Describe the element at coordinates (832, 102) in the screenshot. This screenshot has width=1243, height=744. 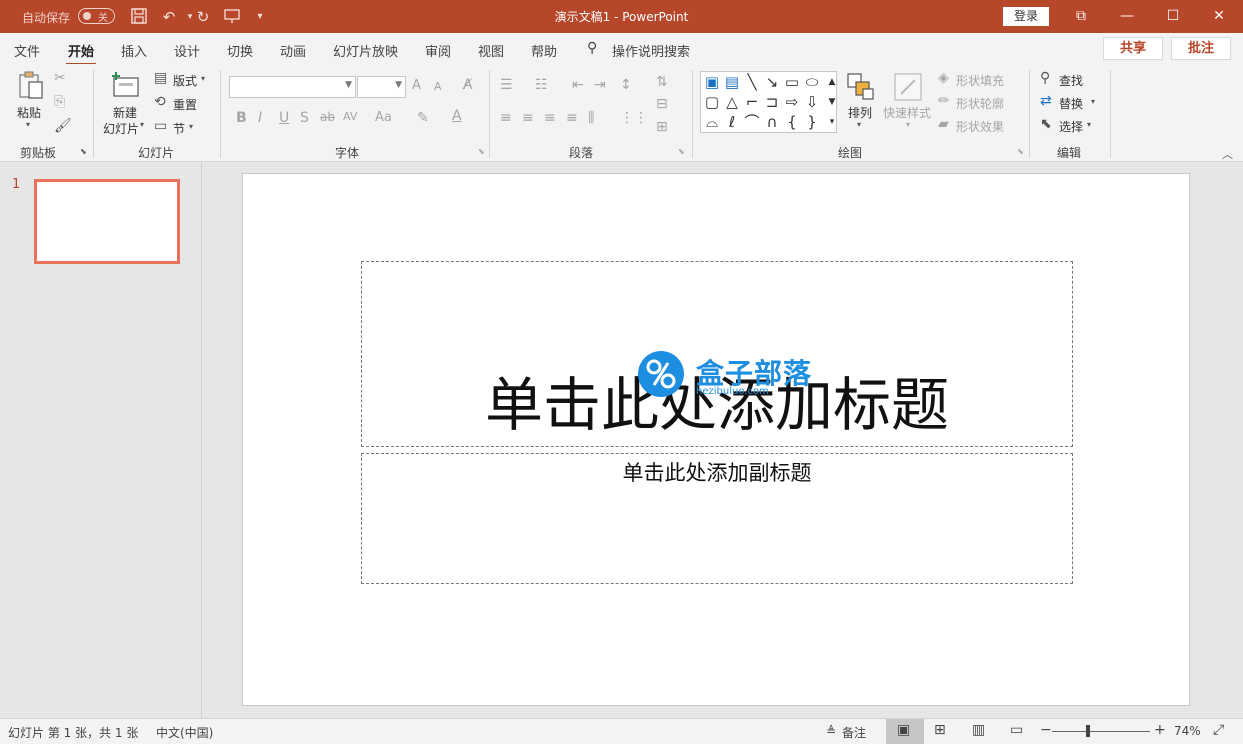
I see `gallery-down-icon: ▼` at that location.